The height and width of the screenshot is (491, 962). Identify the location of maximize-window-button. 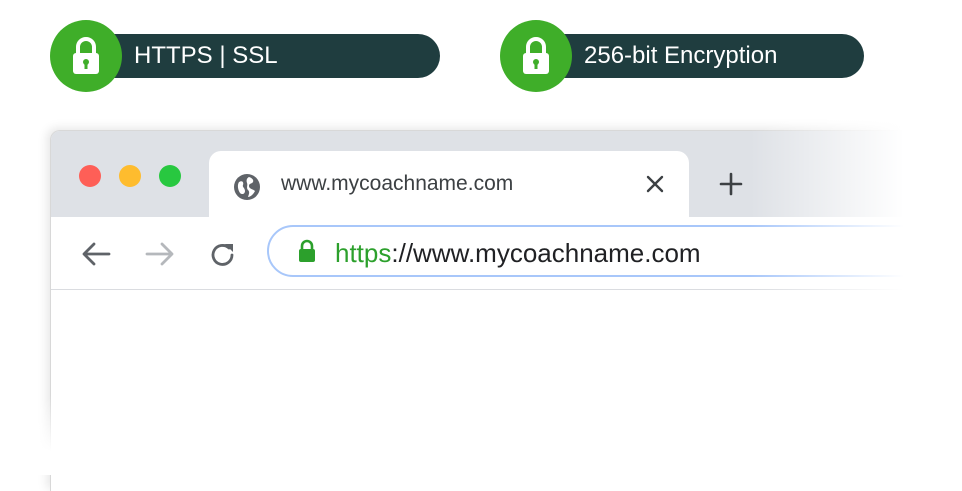
(170, 176).